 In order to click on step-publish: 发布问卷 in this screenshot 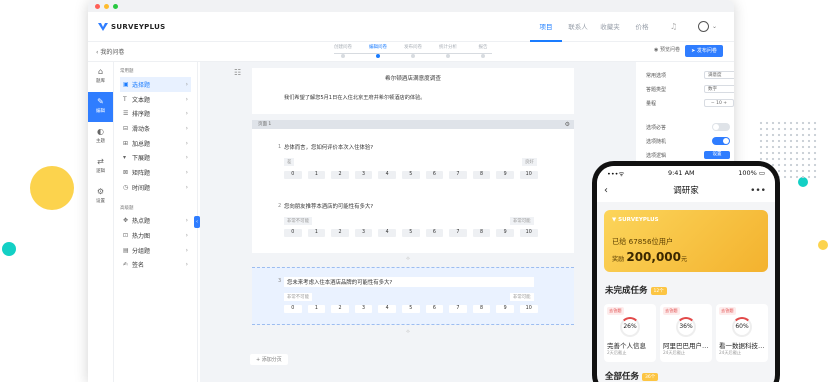, I will do `click(413, 51)`.